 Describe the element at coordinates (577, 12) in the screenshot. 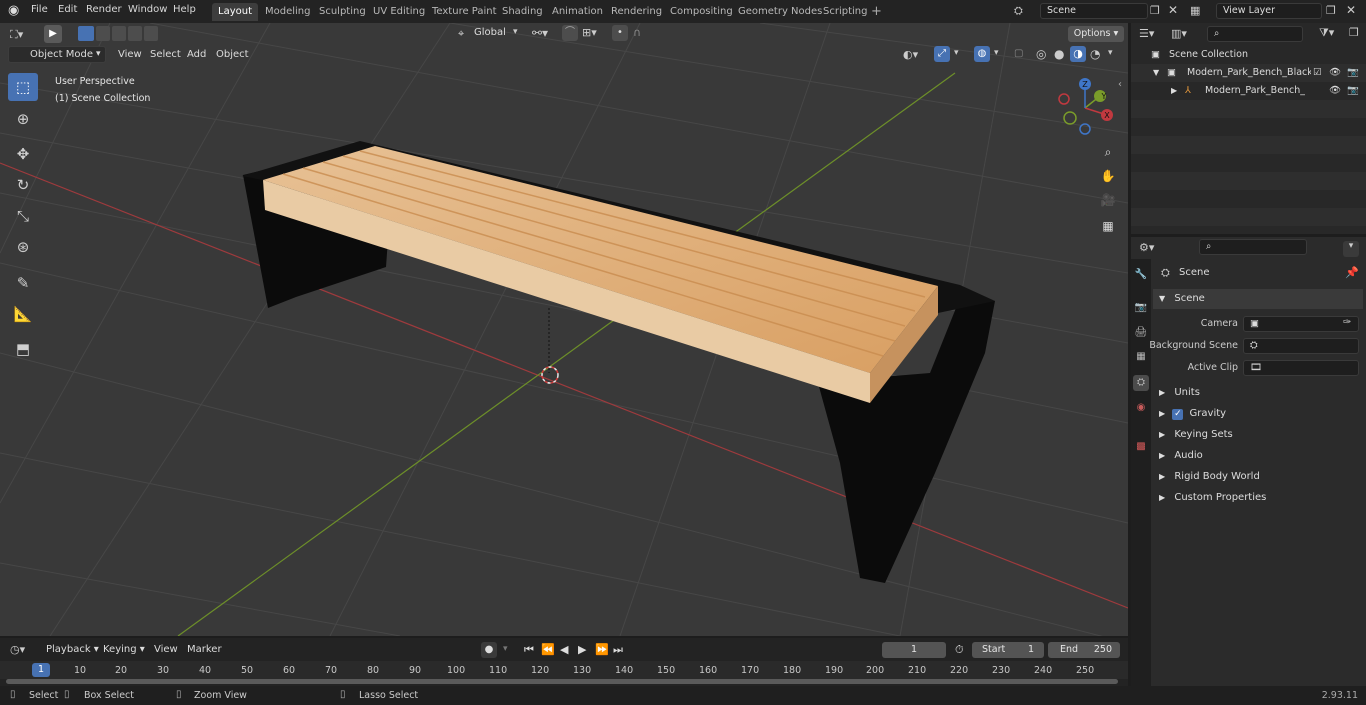

I see `tab-animation: Animation` at that location.